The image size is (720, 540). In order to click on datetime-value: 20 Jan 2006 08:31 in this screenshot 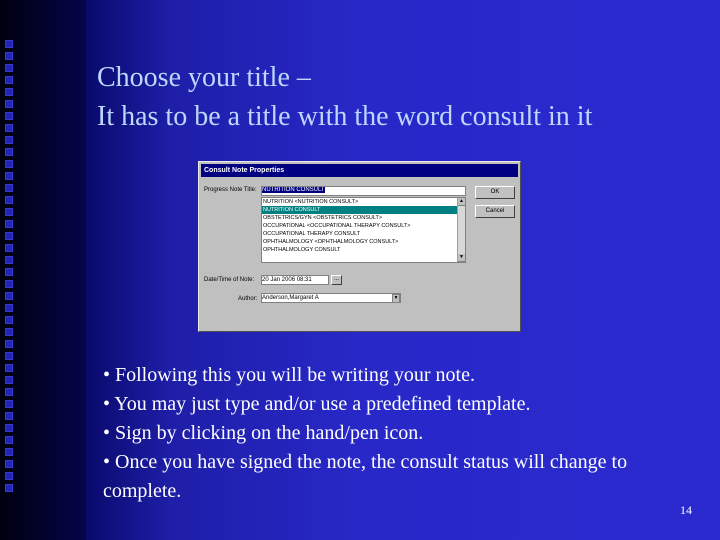, I will do `click(287, 280)`.